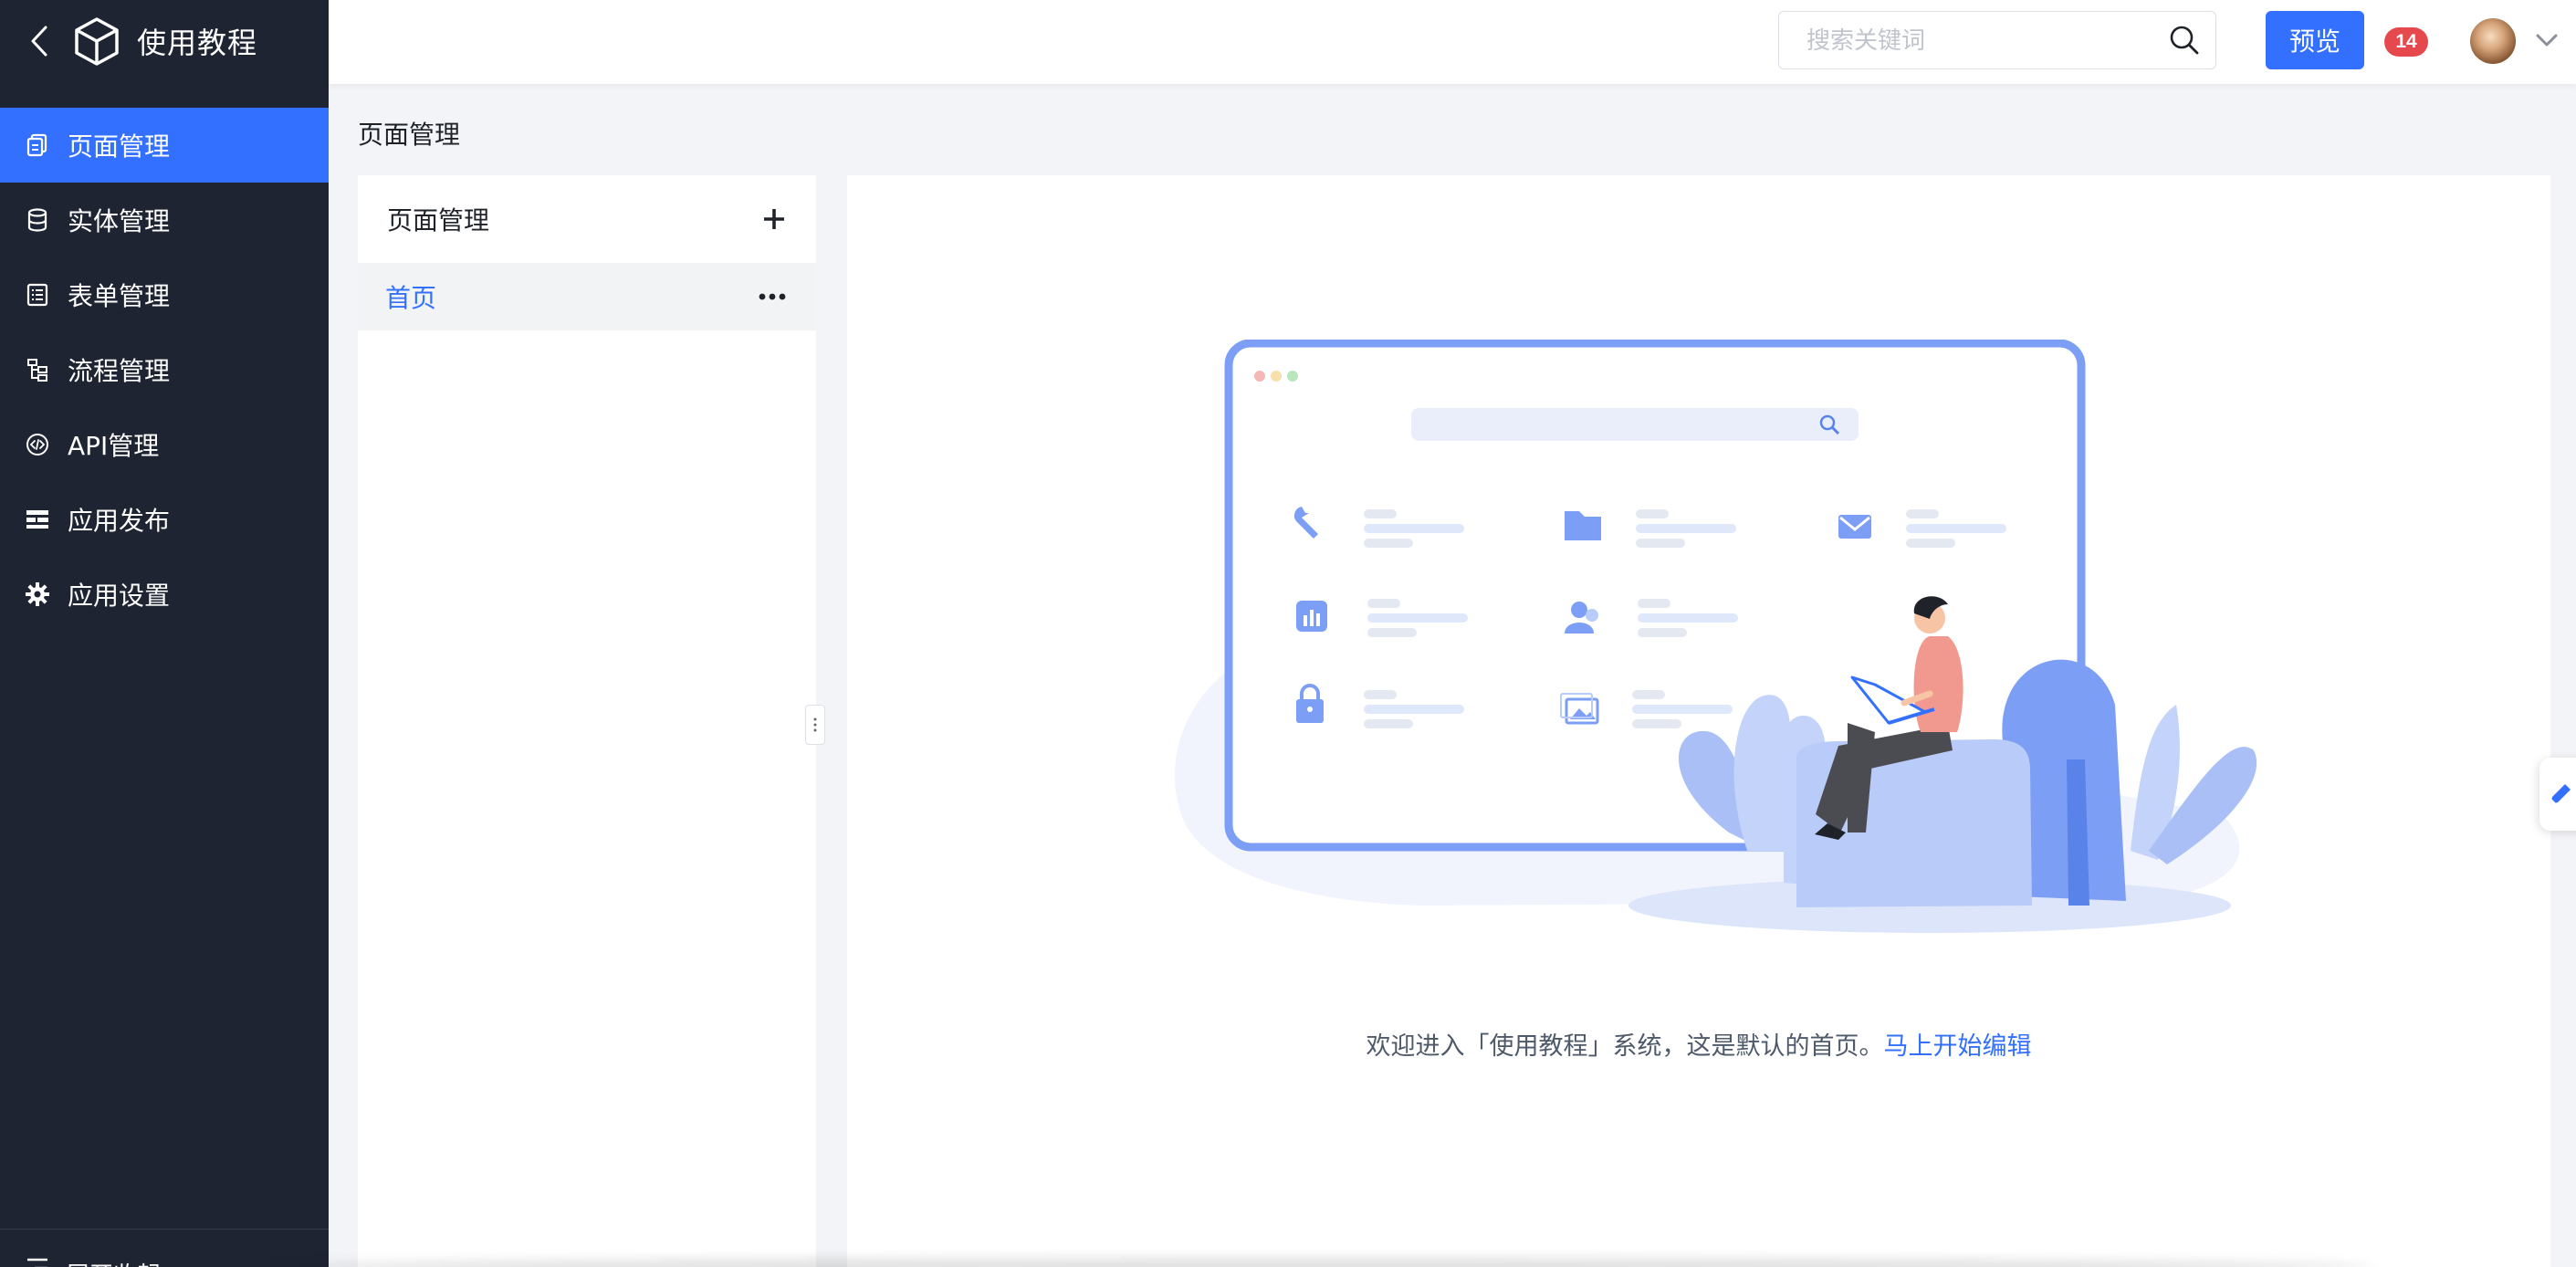 This screenshot has width=2576, height=1267. I want to click on sidebar-menu: 页面管理 实体管理 表单管理 流程管理 API管理 应用发布 应用设置, so click(164, 370).